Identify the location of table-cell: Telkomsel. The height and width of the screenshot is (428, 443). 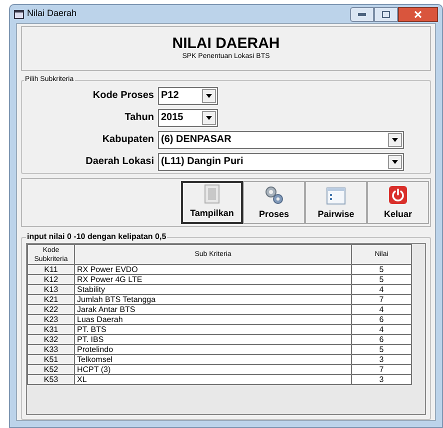
(213, 359).